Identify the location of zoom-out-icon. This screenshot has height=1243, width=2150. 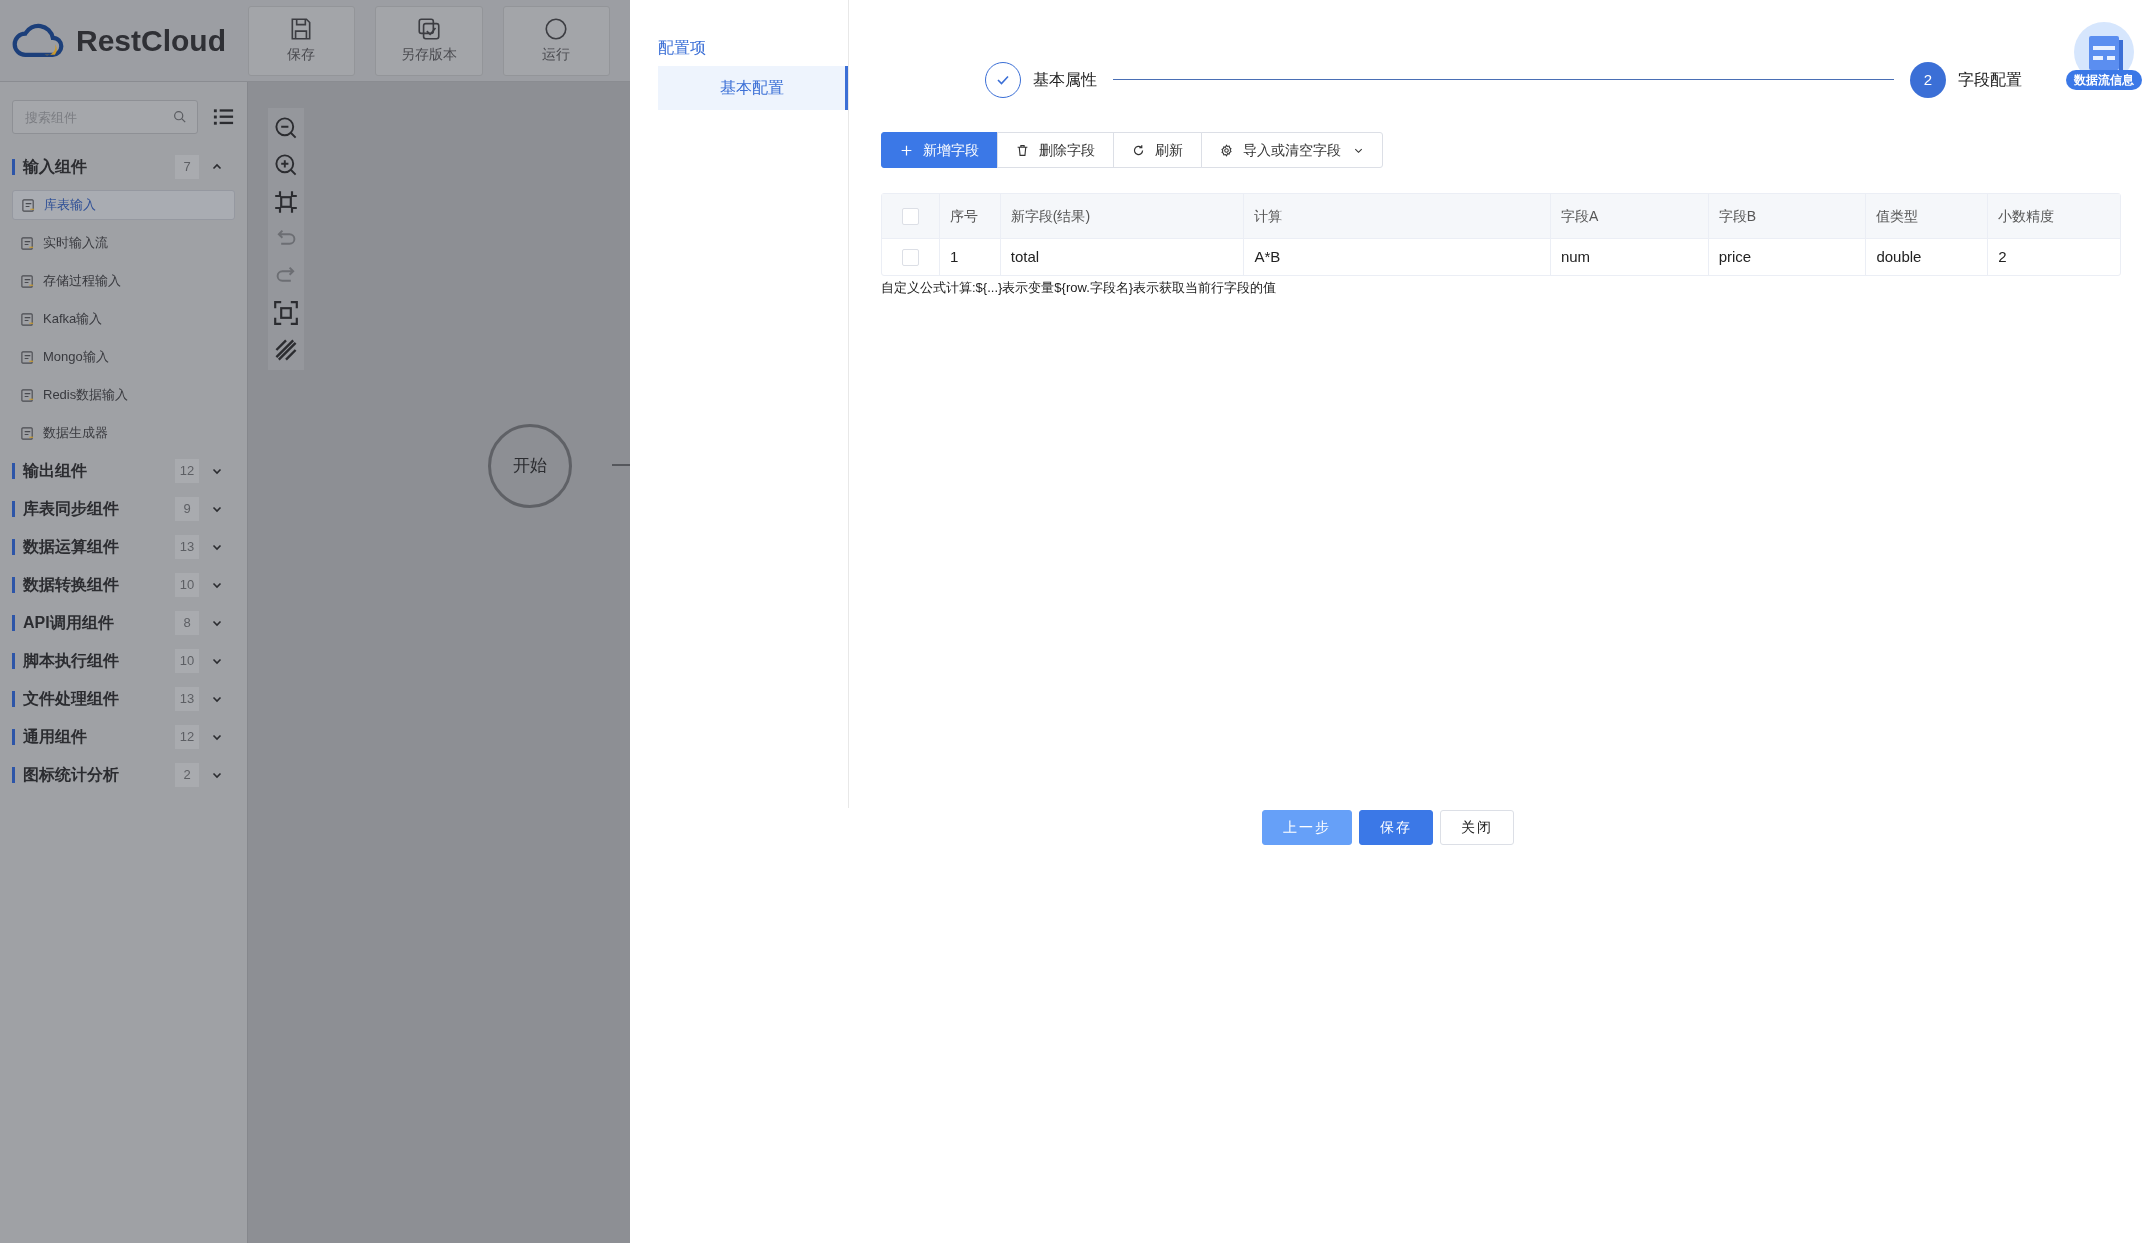
(286, 128).